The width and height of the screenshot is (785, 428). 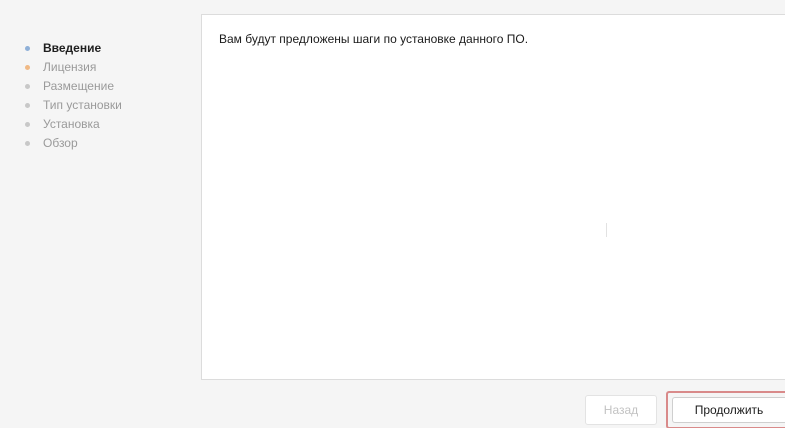 I want to click on text-cursor-mark, so click(x=606, y=230).